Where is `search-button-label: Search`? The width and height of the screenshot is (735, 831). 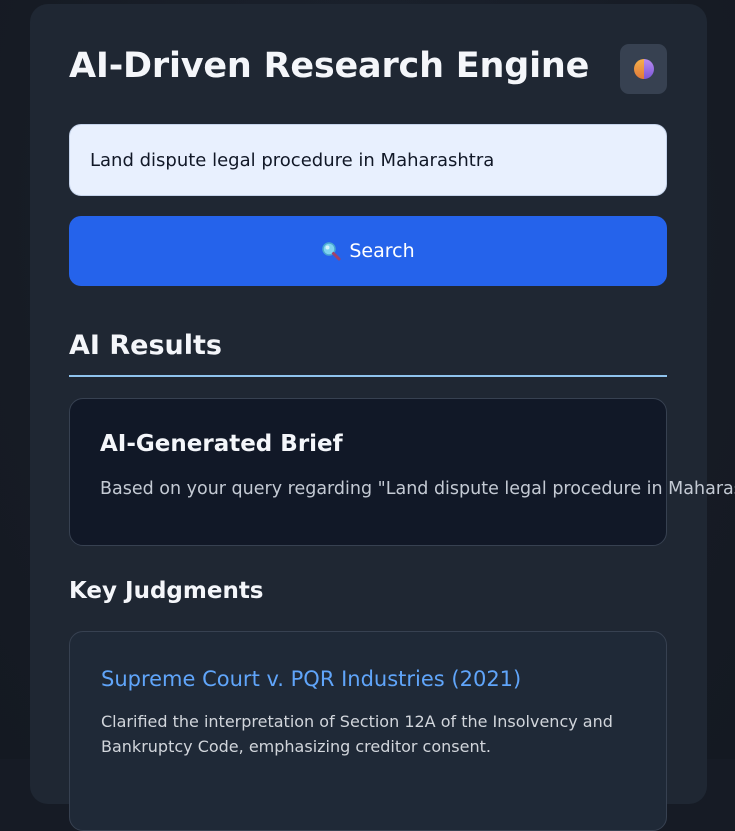 search-button-label: Search is located at coordinates (382, 251).